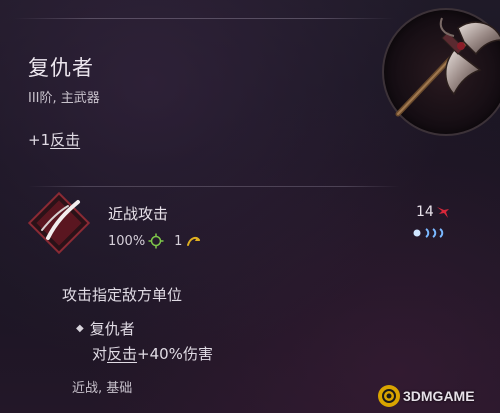 This screenshot has height=413, width=500. I want to click on skill-damage: 14, so click(433, 212).